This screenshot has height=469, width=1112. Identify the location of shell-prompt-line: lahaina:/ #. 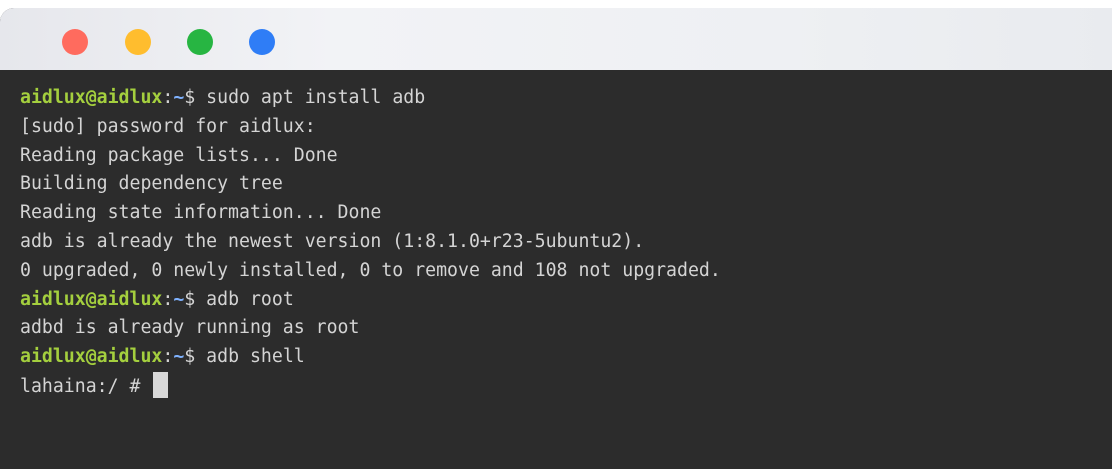
(566, 386).